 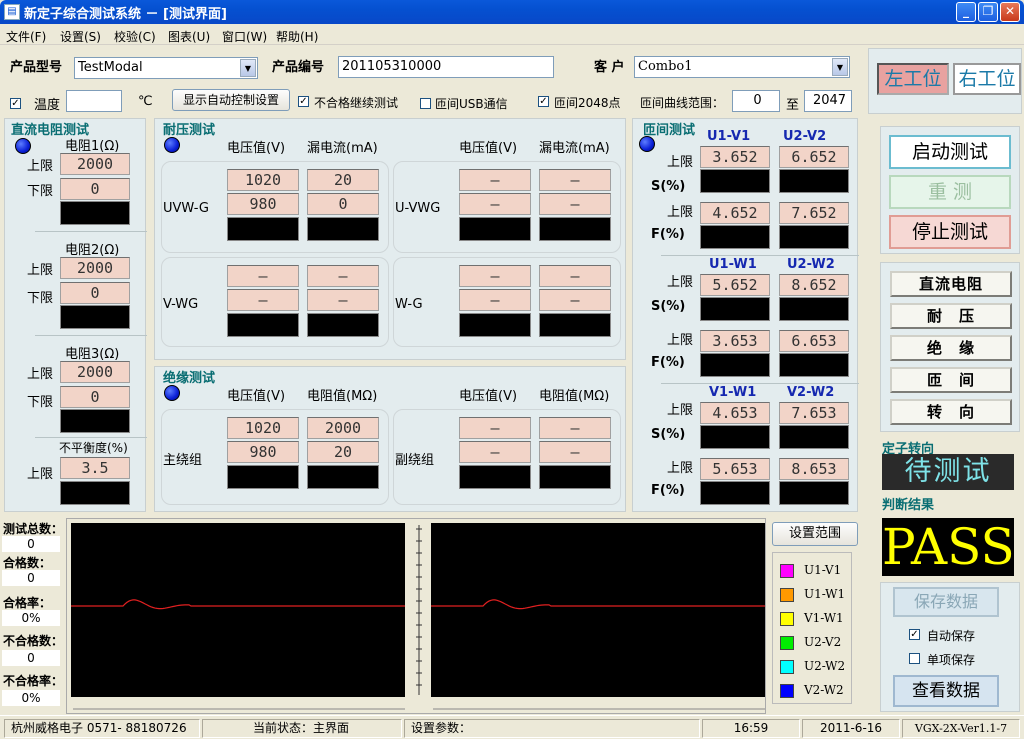 What do you see at coordinates (735, 413) in the screenshot?
I see `v1w1-s-upper: 4.653` at bounding box center [735, 413].